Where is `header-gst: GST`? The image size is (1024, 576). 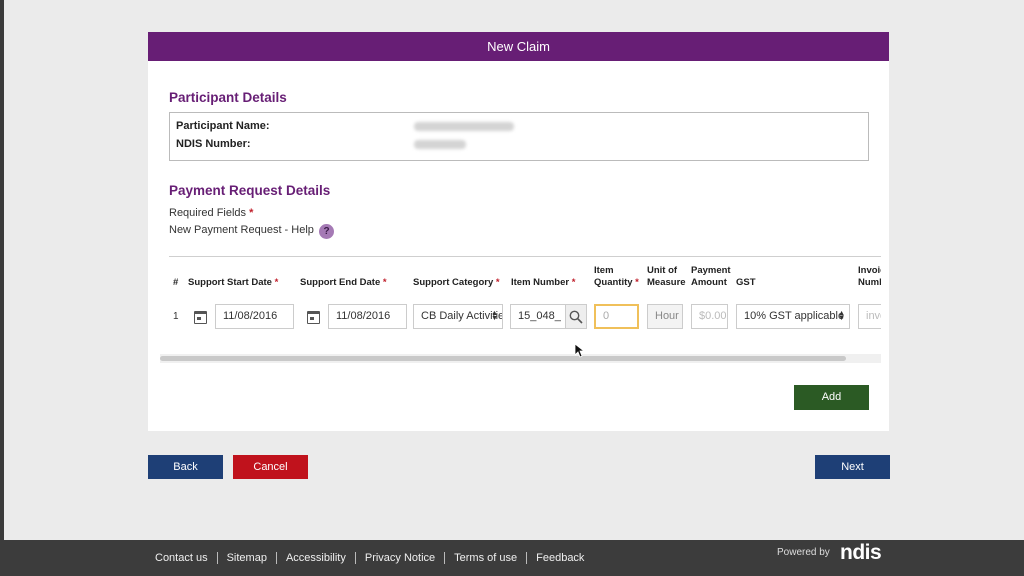
header-gst: GST is located at coordinates (746, 282).